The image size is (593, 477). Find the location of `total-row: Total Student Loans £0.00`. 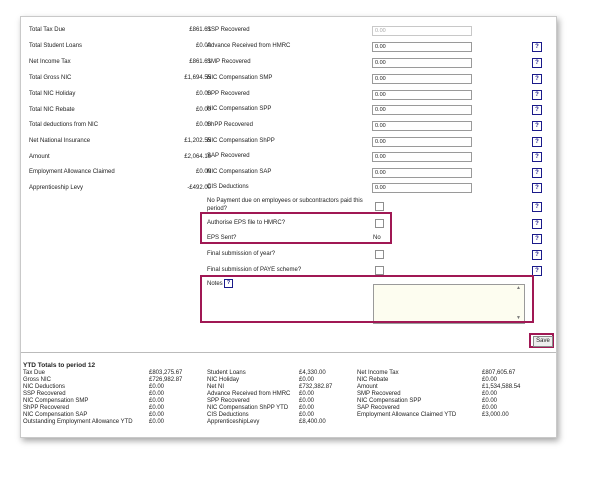

total-row: Total Student Loans £0.00 is located at coordinates (120, 46).